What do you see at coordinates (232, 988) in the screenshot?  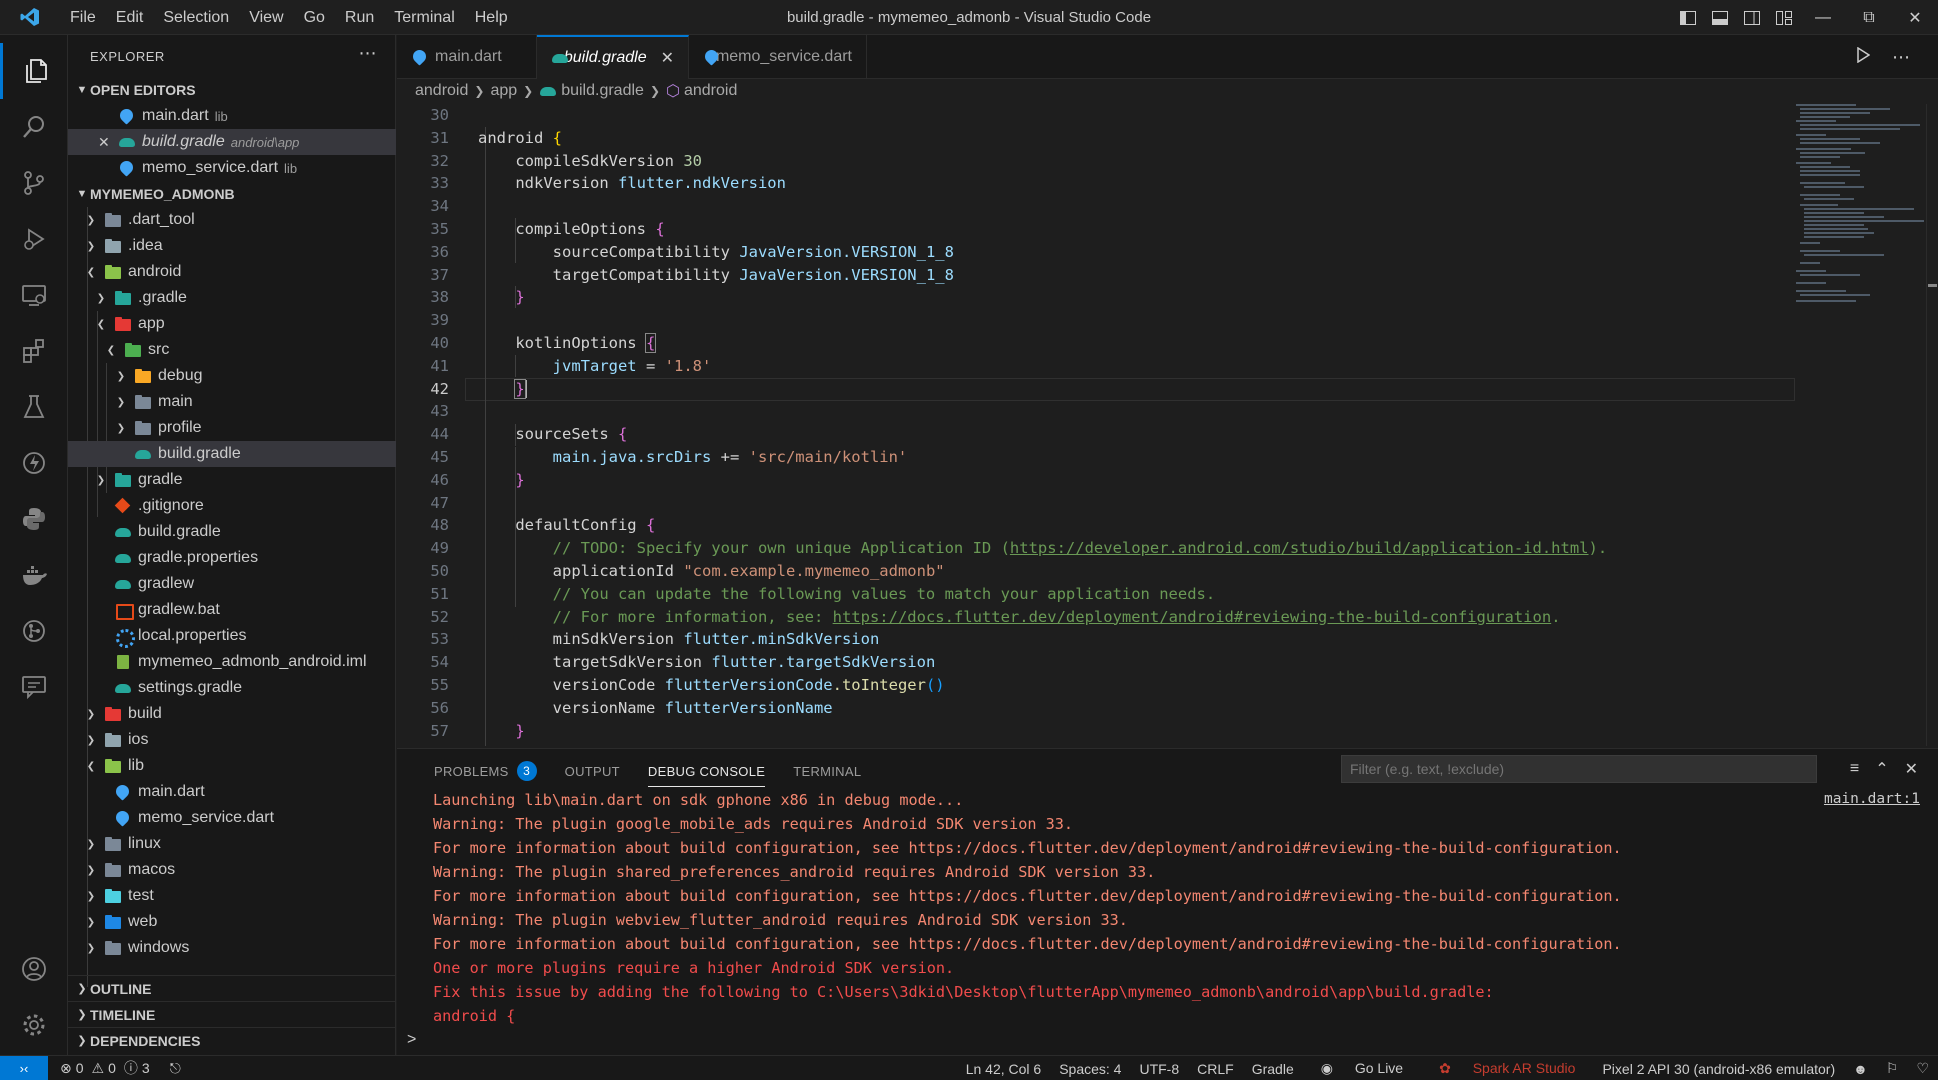 I see `outline-header: ❯ OUTLINE` at bounding box center [232, 988].